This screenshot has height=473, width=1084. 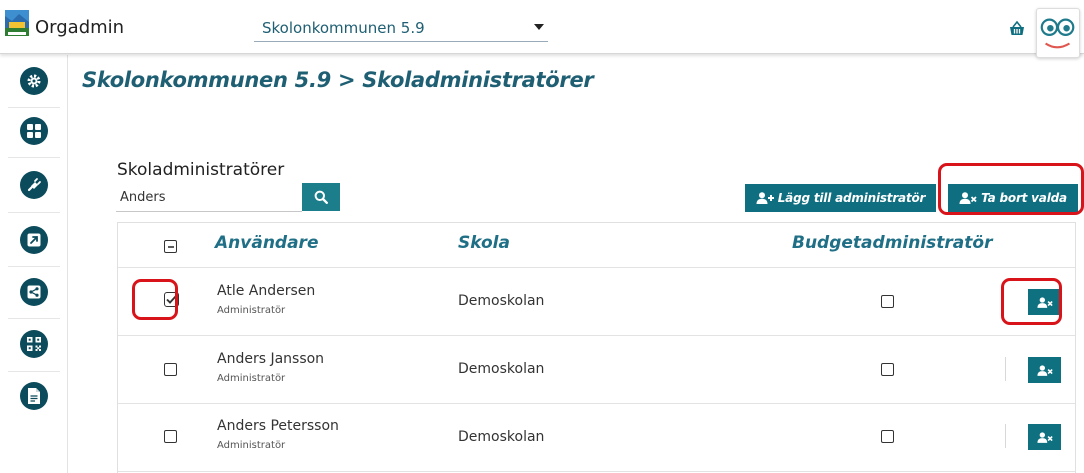 I want to click on sidebar-item-integrations, so click(x=34, y=185).